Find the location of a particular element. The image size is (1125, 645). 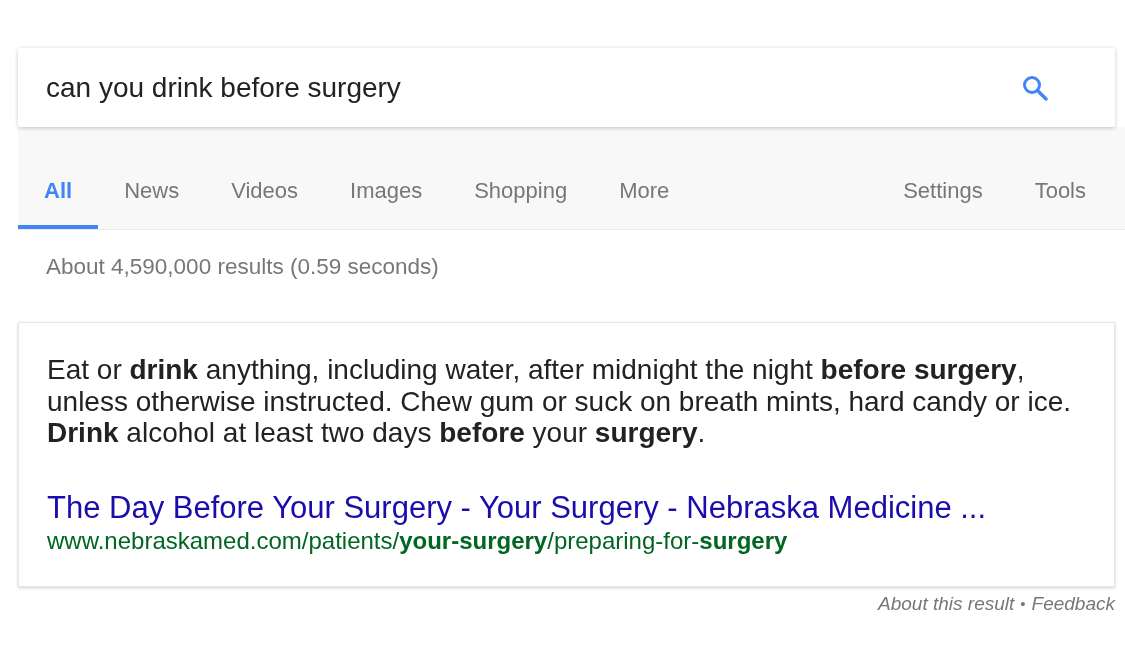

tab: Videos is located at coordinates (264, 203).